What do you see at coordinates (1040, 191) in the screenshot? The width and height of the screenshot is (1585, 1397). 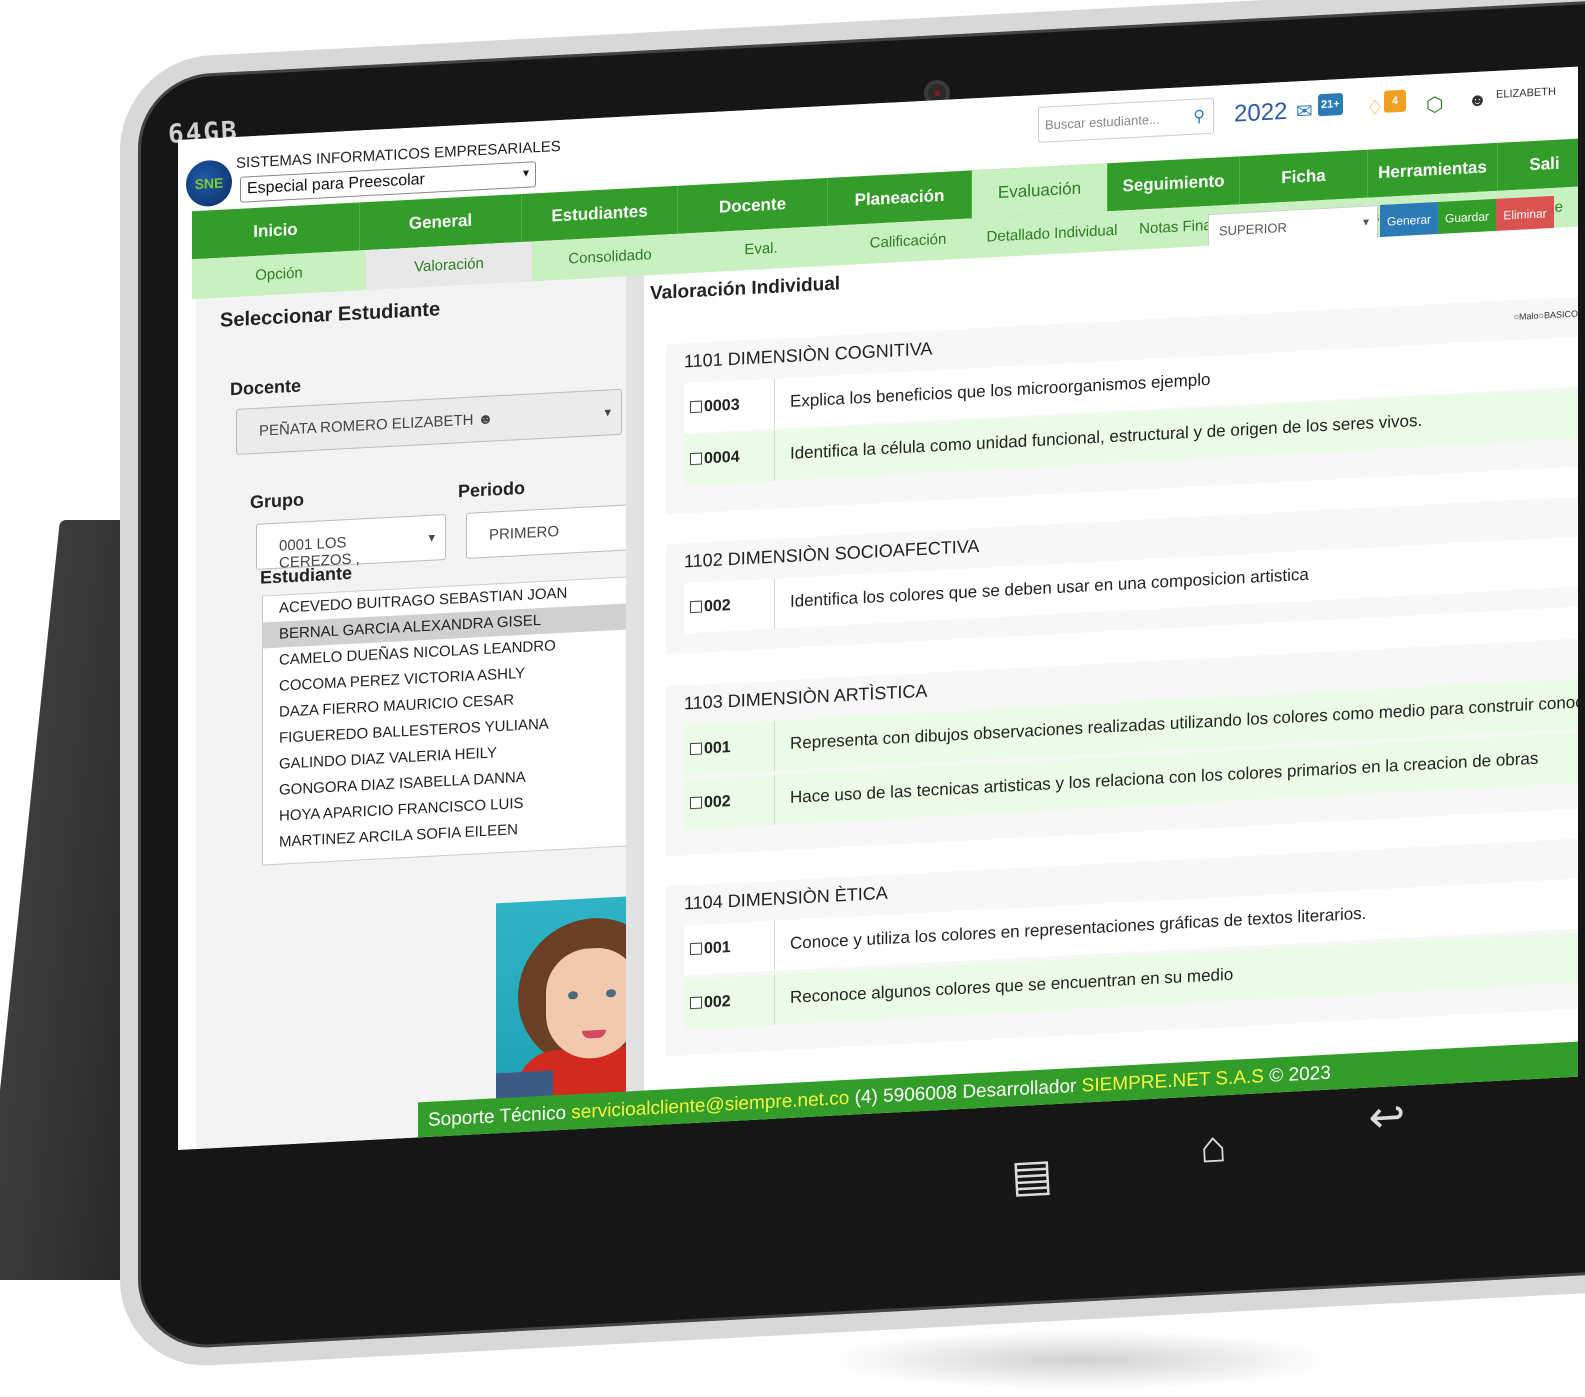 I see `menu-evaluacion: Evaluación` at bounding box center [1040, 191].